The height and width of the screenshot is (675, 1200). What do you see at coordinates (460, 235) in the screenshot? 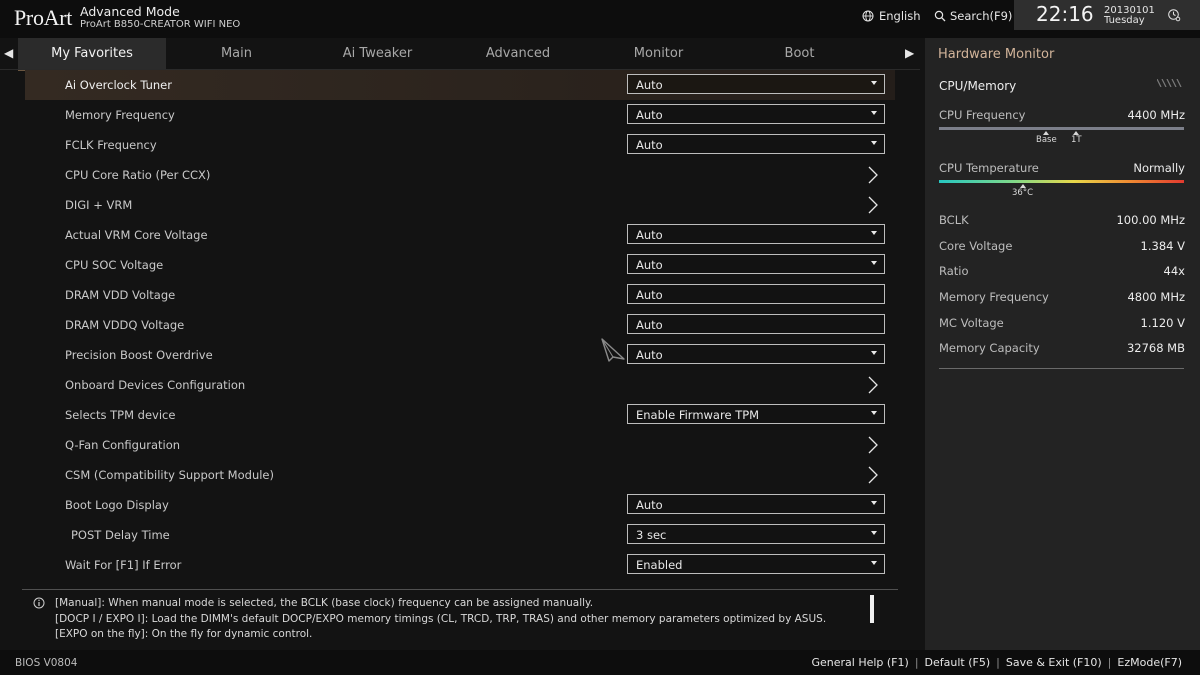
I see `setting-row-actual-vrm-core-voltage: Actual VRM Core Voltage Auto` at bounding box center [460, 235].